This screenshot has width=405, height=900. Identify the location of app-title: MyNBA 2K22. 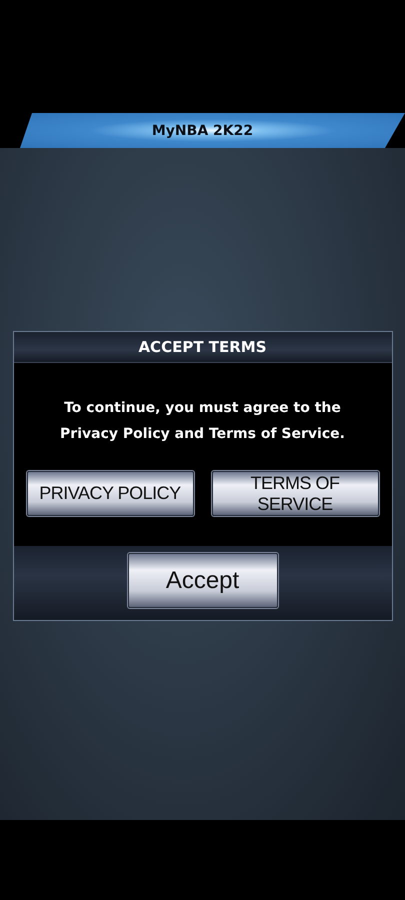
(203, 130).